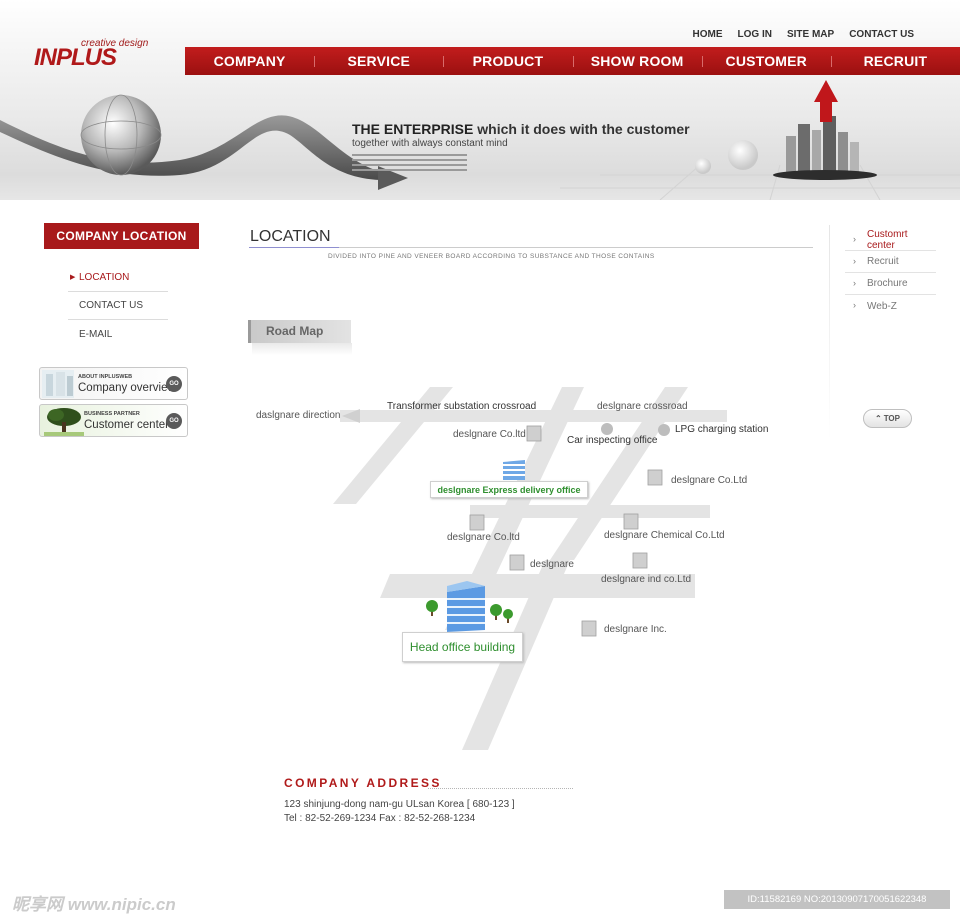 The height and width of the screenshot is (919, 960). I want to click on map-label-co-ltd-2: deslgnare Co.ltd, so click(483, 537).